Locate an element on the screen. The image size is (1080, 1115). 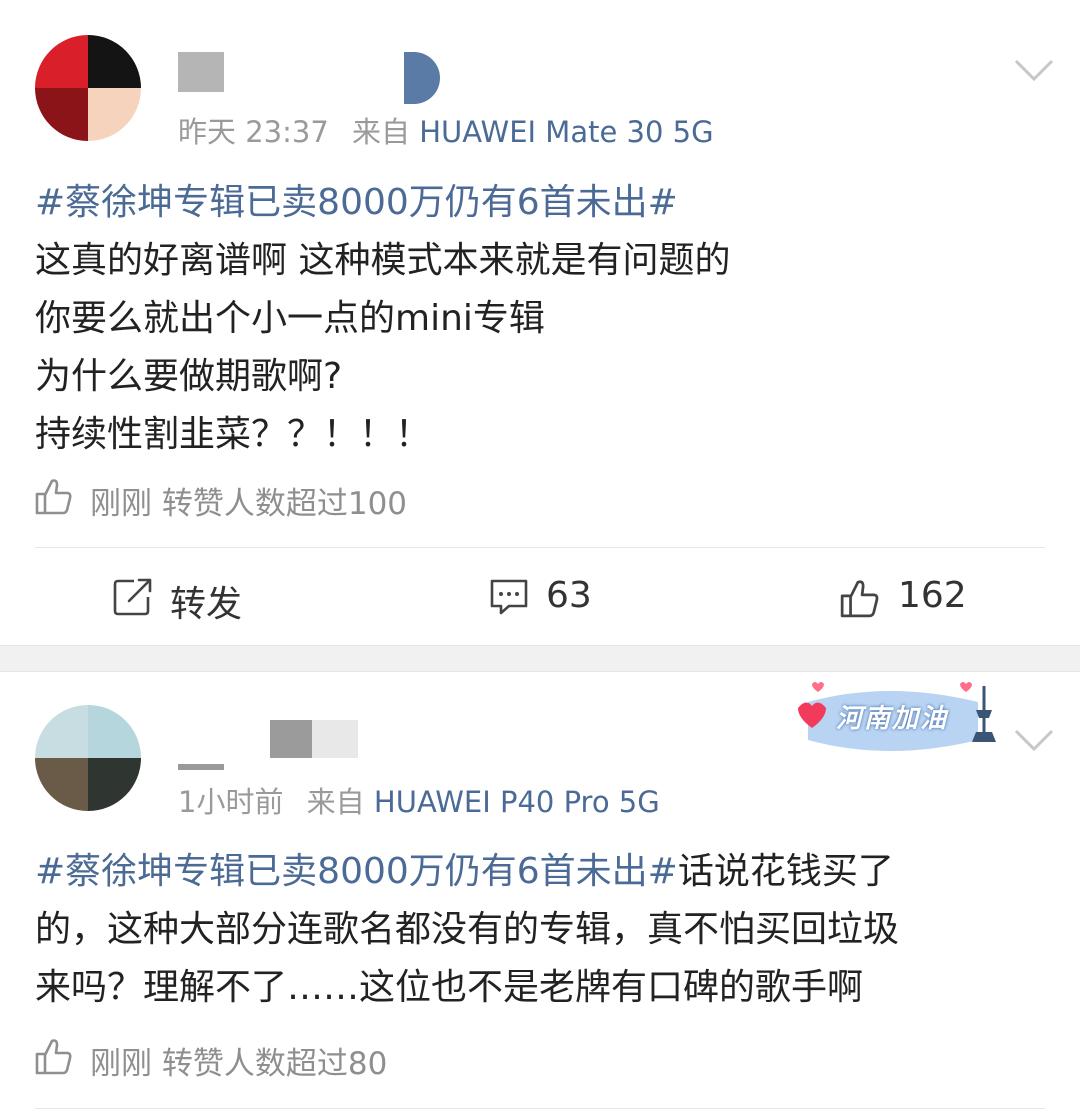
post-line: 持续性割韭菜？？！！！ is located at coordinates (233, 434).